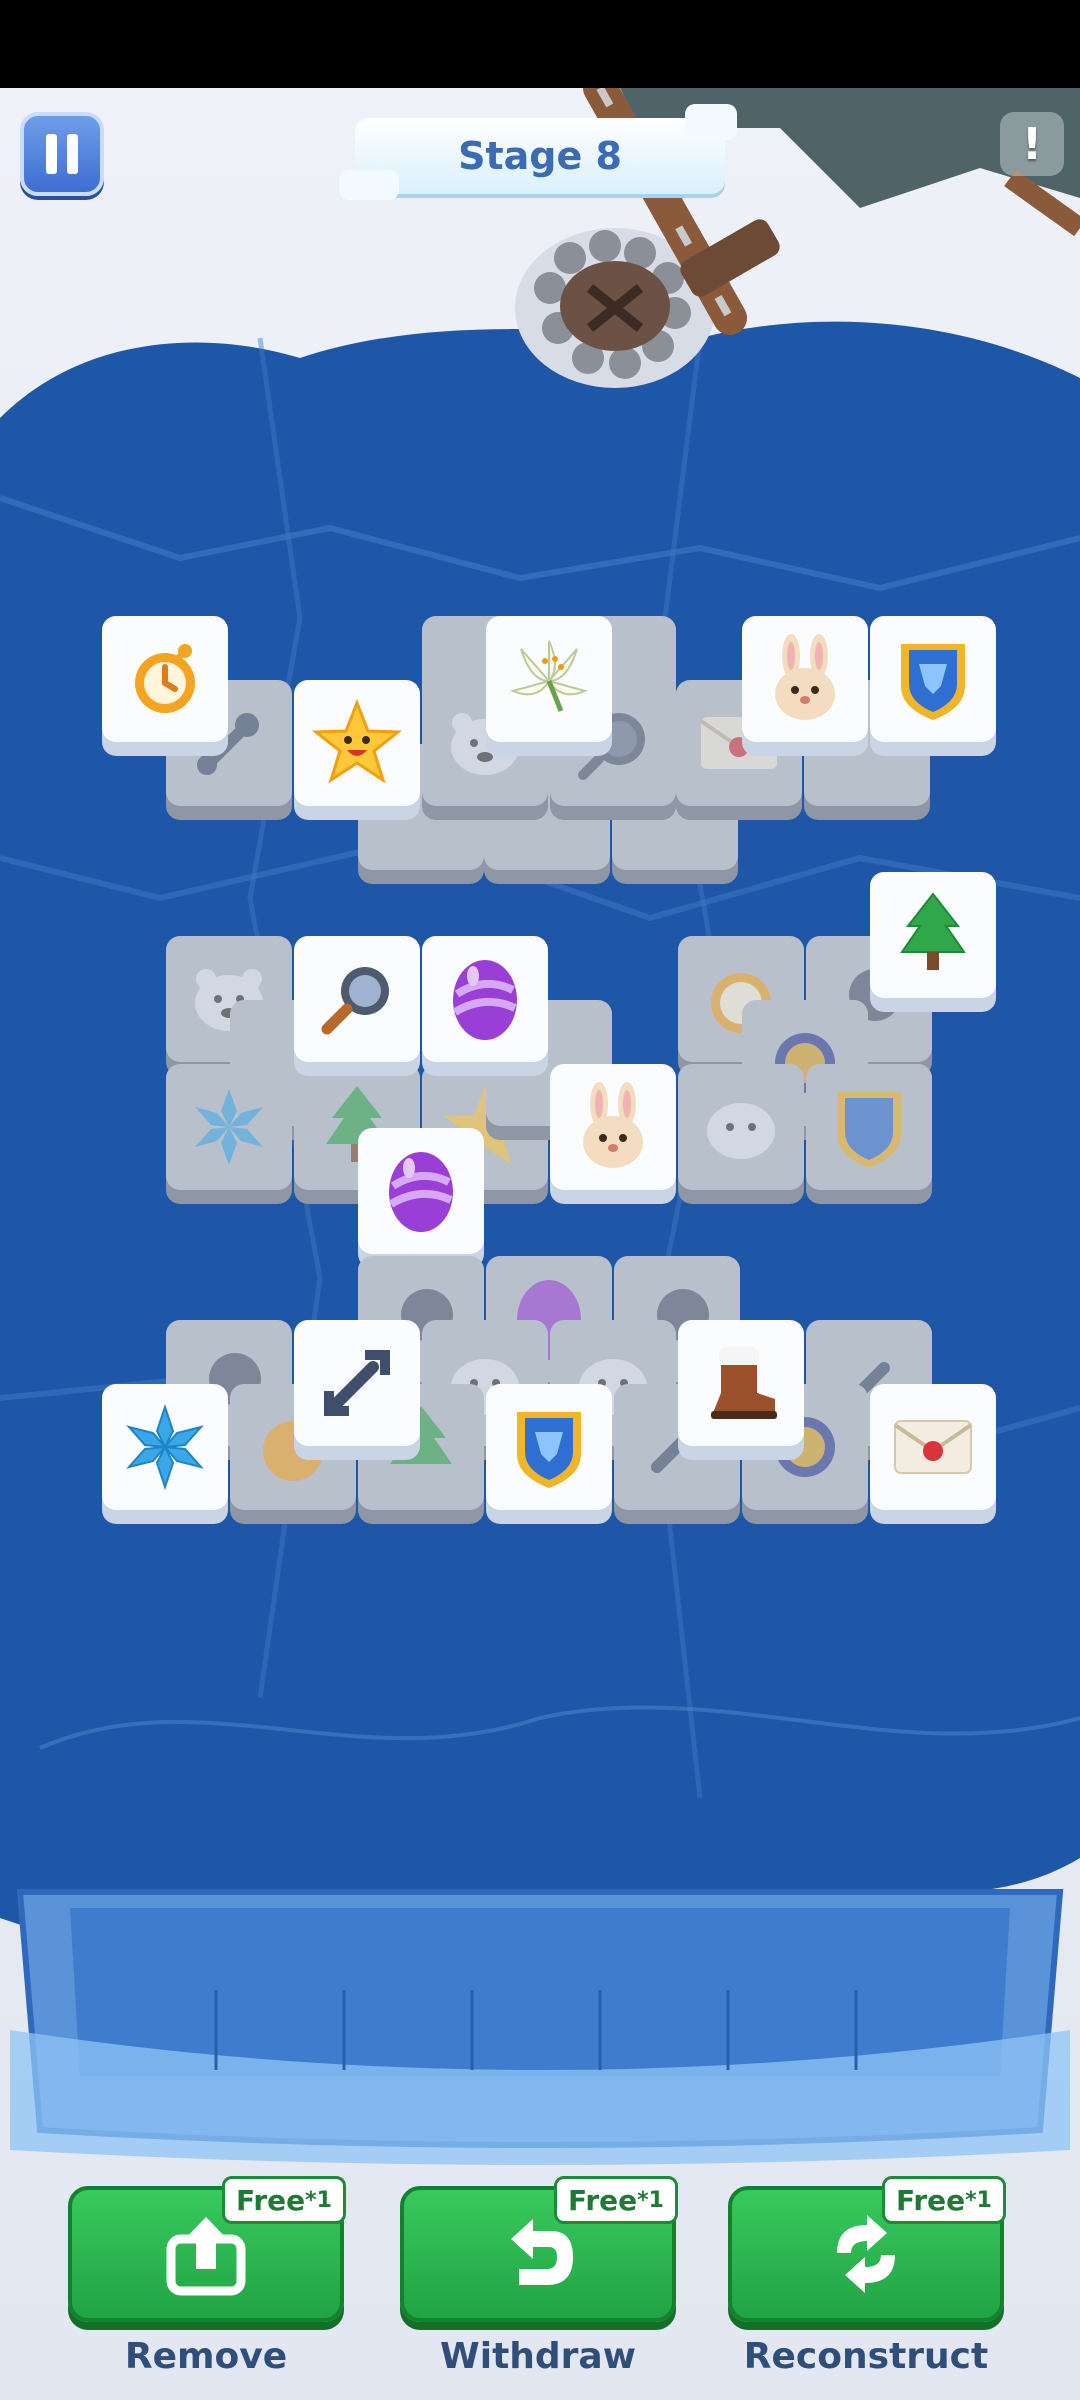 The height and width of the screenshot is (2400, 1080). Describe the element at coordinates (866, 2356) in the screenshot. I see `reconstruct-label: Reconstruct` at that location.